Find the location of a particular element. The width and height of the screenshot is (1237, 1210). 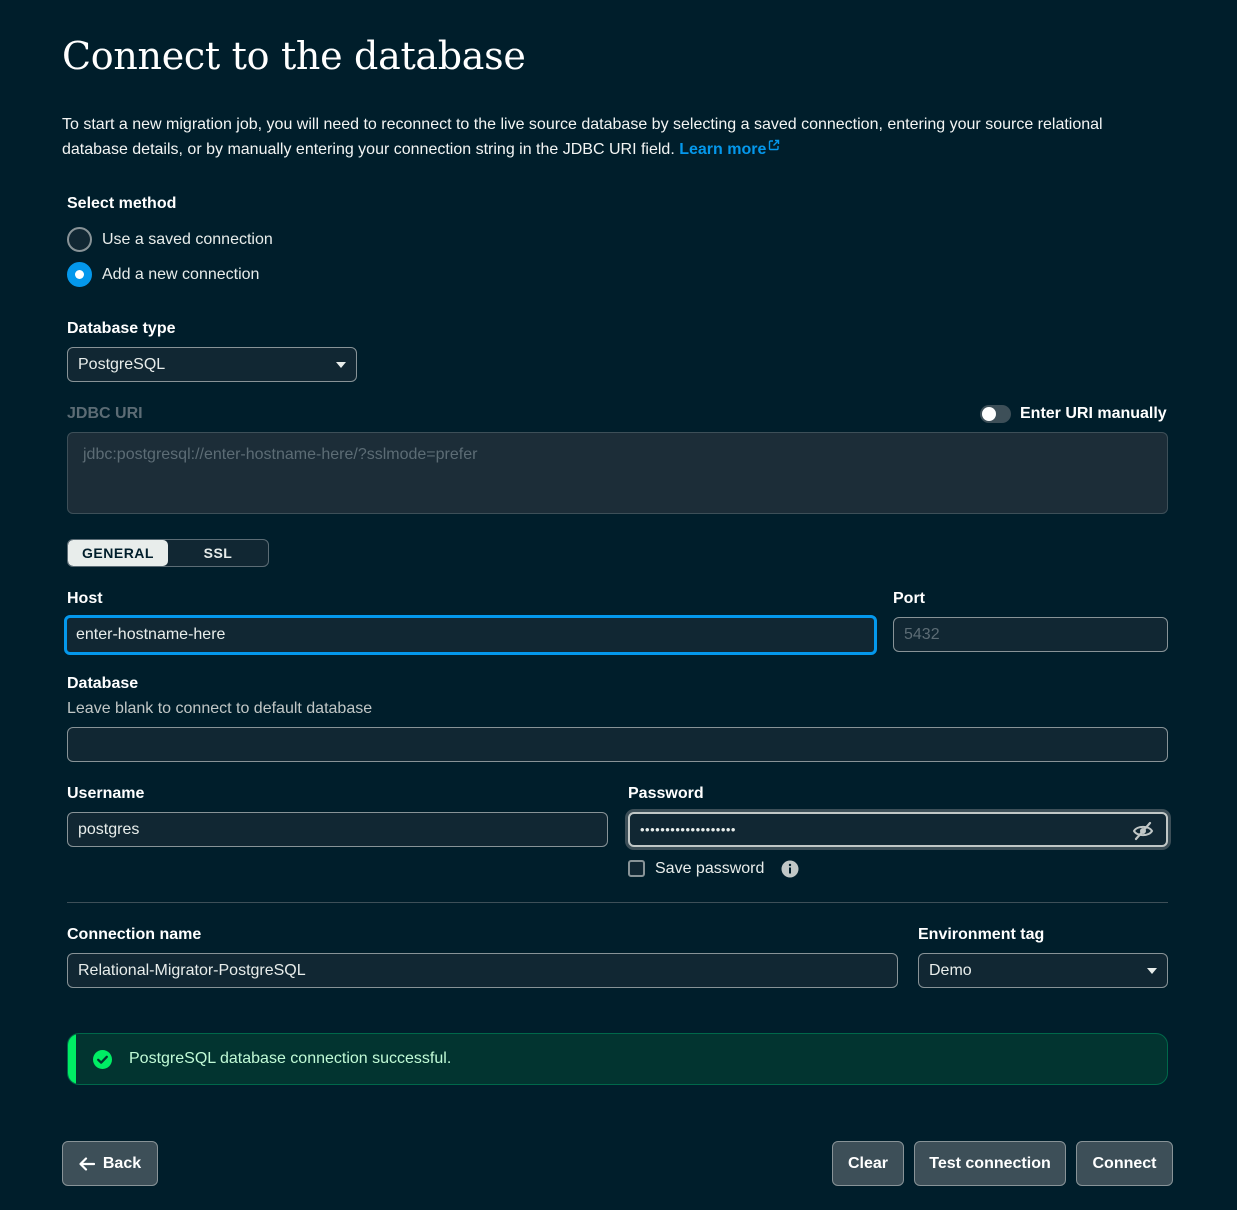

radio-saved-connection: Use a saved connection is located at coordinates (170, 239).